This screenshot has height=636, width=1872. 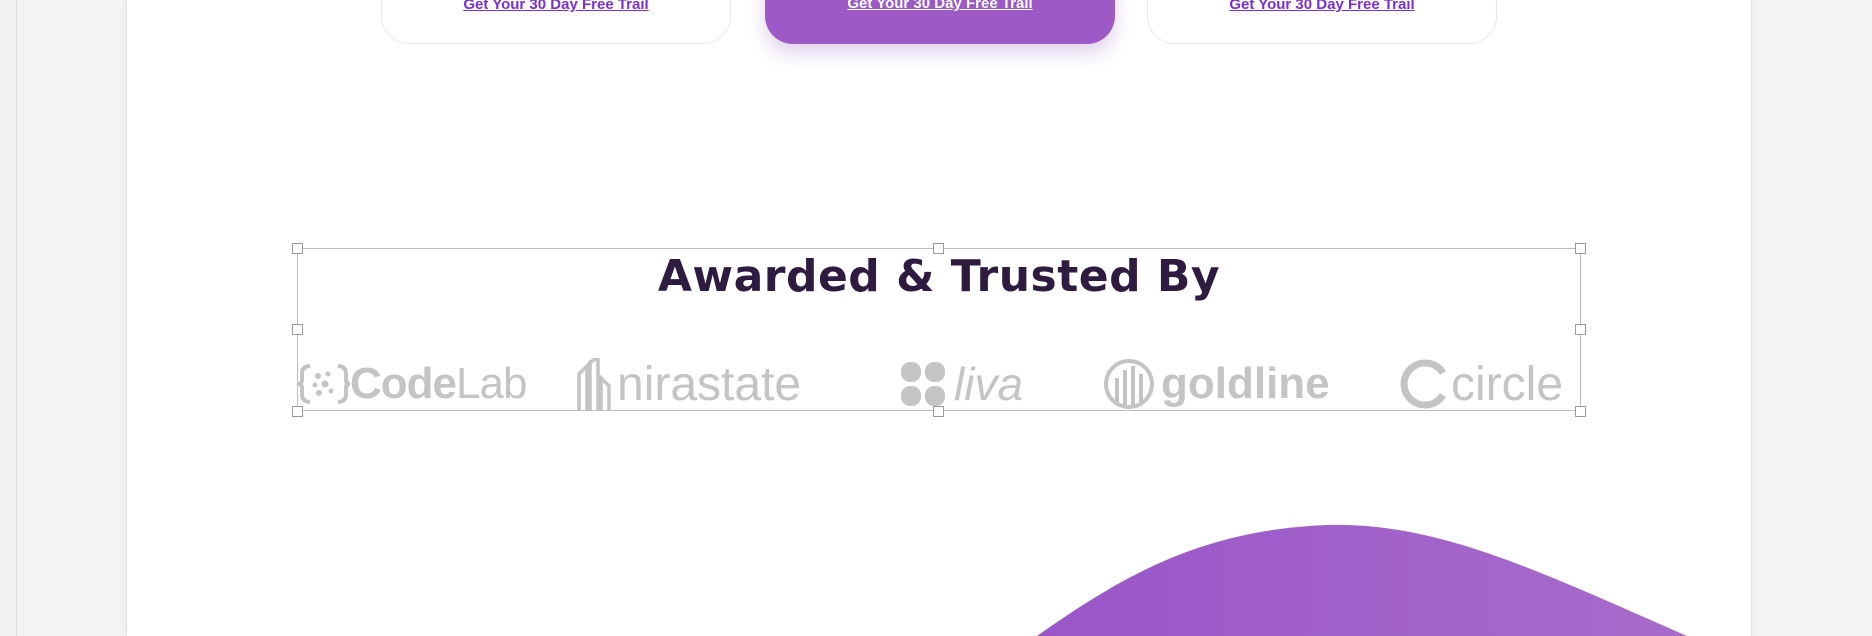 What do you see at coordinates (8, 318) in the screenshot?
I see `editor-left-rail` at bounding box center [8, 318].